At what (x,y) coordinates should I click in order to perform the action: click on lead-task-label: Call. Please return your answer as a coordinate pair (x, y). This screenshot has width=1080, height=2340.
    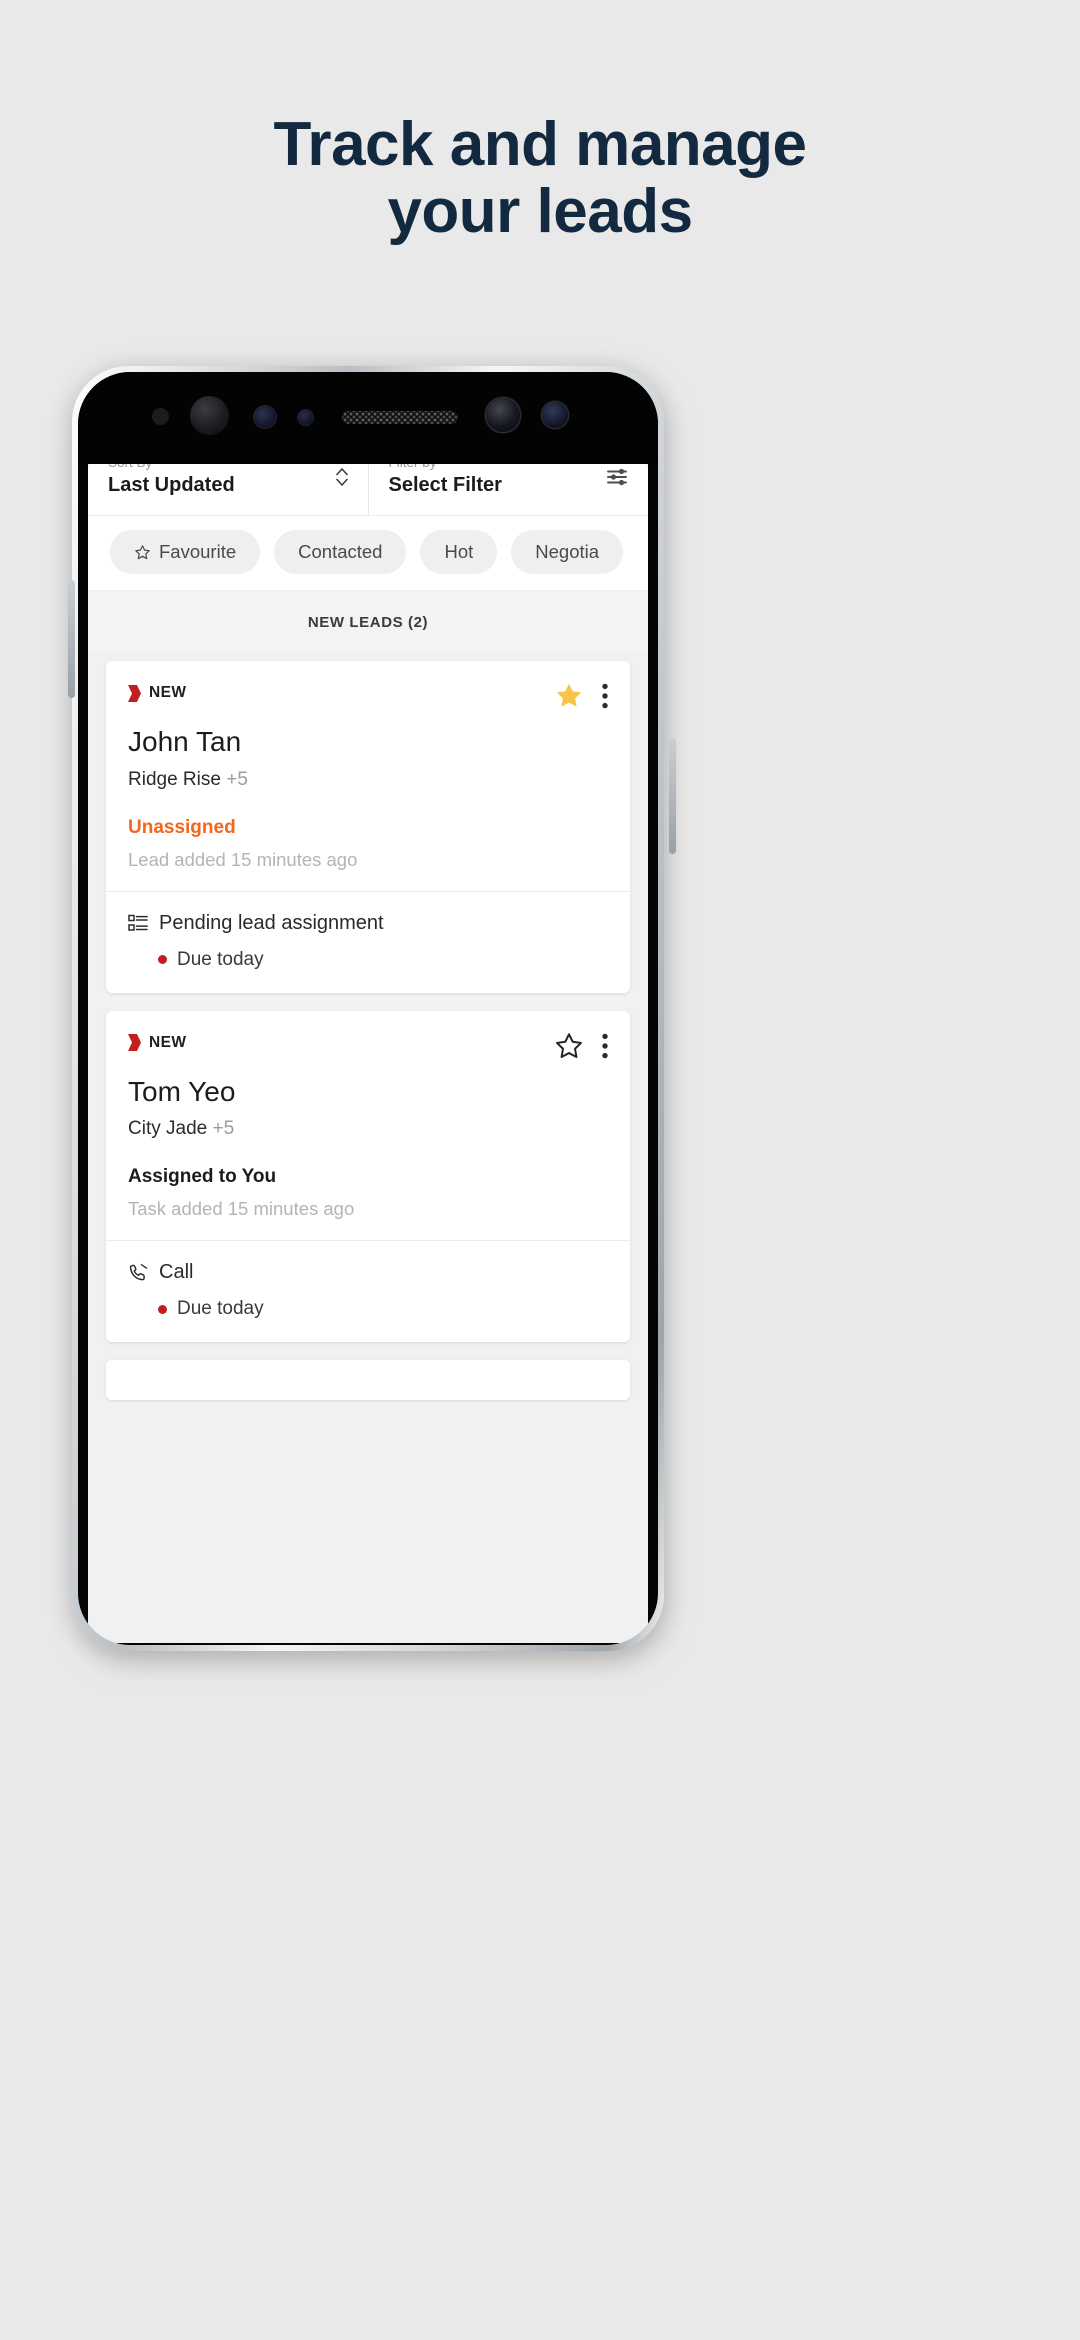
    Looking at the image, I should click on (176, 1272).